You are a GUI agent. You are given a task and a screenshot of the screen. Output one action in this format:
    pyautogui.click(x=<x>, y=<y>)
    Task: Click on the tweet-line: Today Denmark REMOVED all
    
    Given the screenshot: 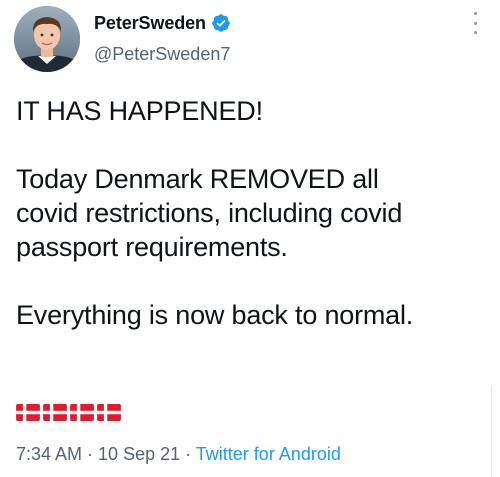 What is the action you would take?
    pyautogui.click(x=197, y=179)
    